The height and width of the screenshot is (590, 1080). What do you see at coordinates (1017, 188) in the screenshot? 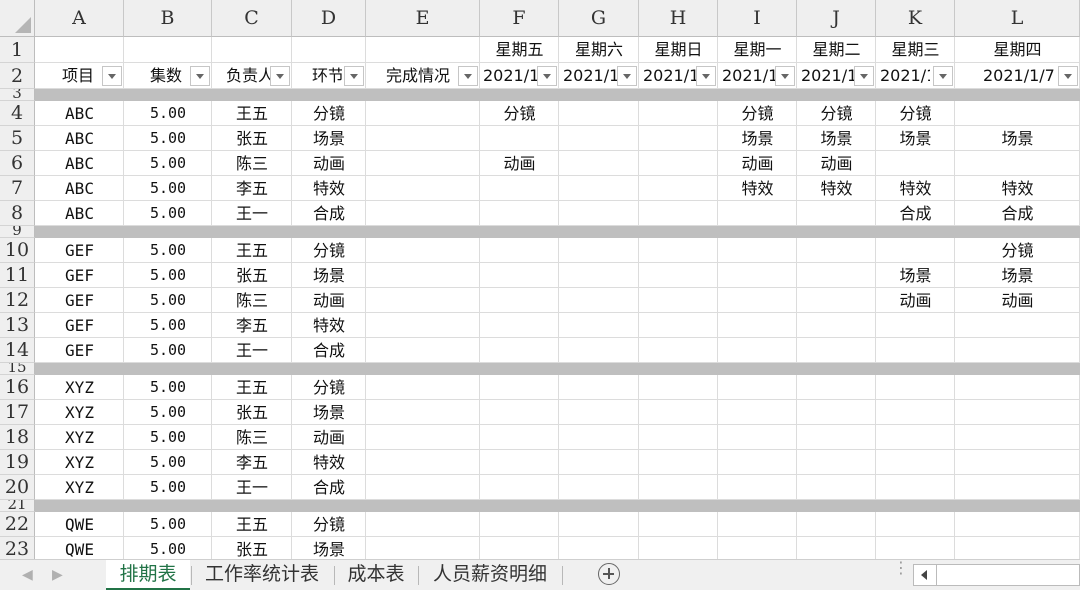
I see `cell-l7: 特效` at bounding box center [1017, 188].